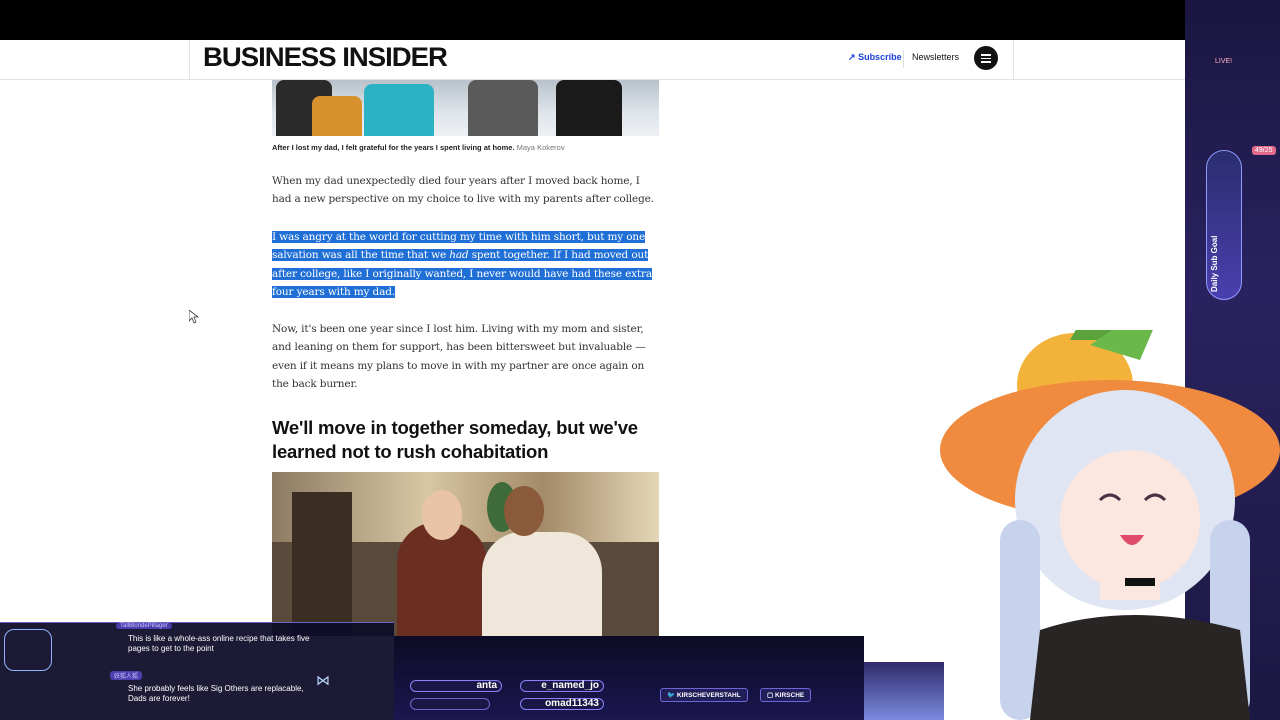  I want to click on chat-username: TallBlondePillager, so click(144, 626).